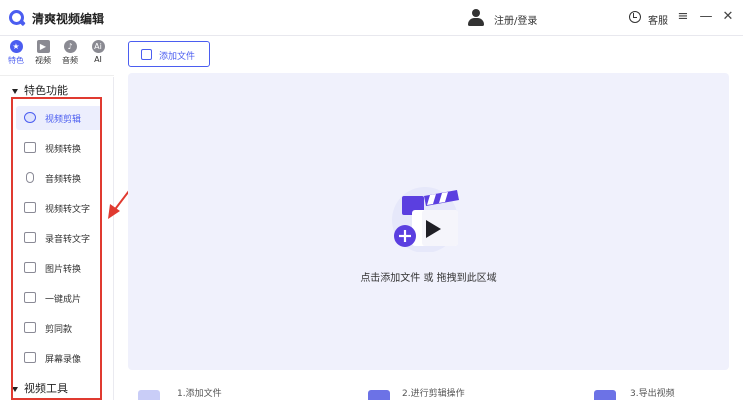  What do you see at coordinates (30, 267) in the screenshot?
I see `image-convert-icon` at bounding box center [30, 267].